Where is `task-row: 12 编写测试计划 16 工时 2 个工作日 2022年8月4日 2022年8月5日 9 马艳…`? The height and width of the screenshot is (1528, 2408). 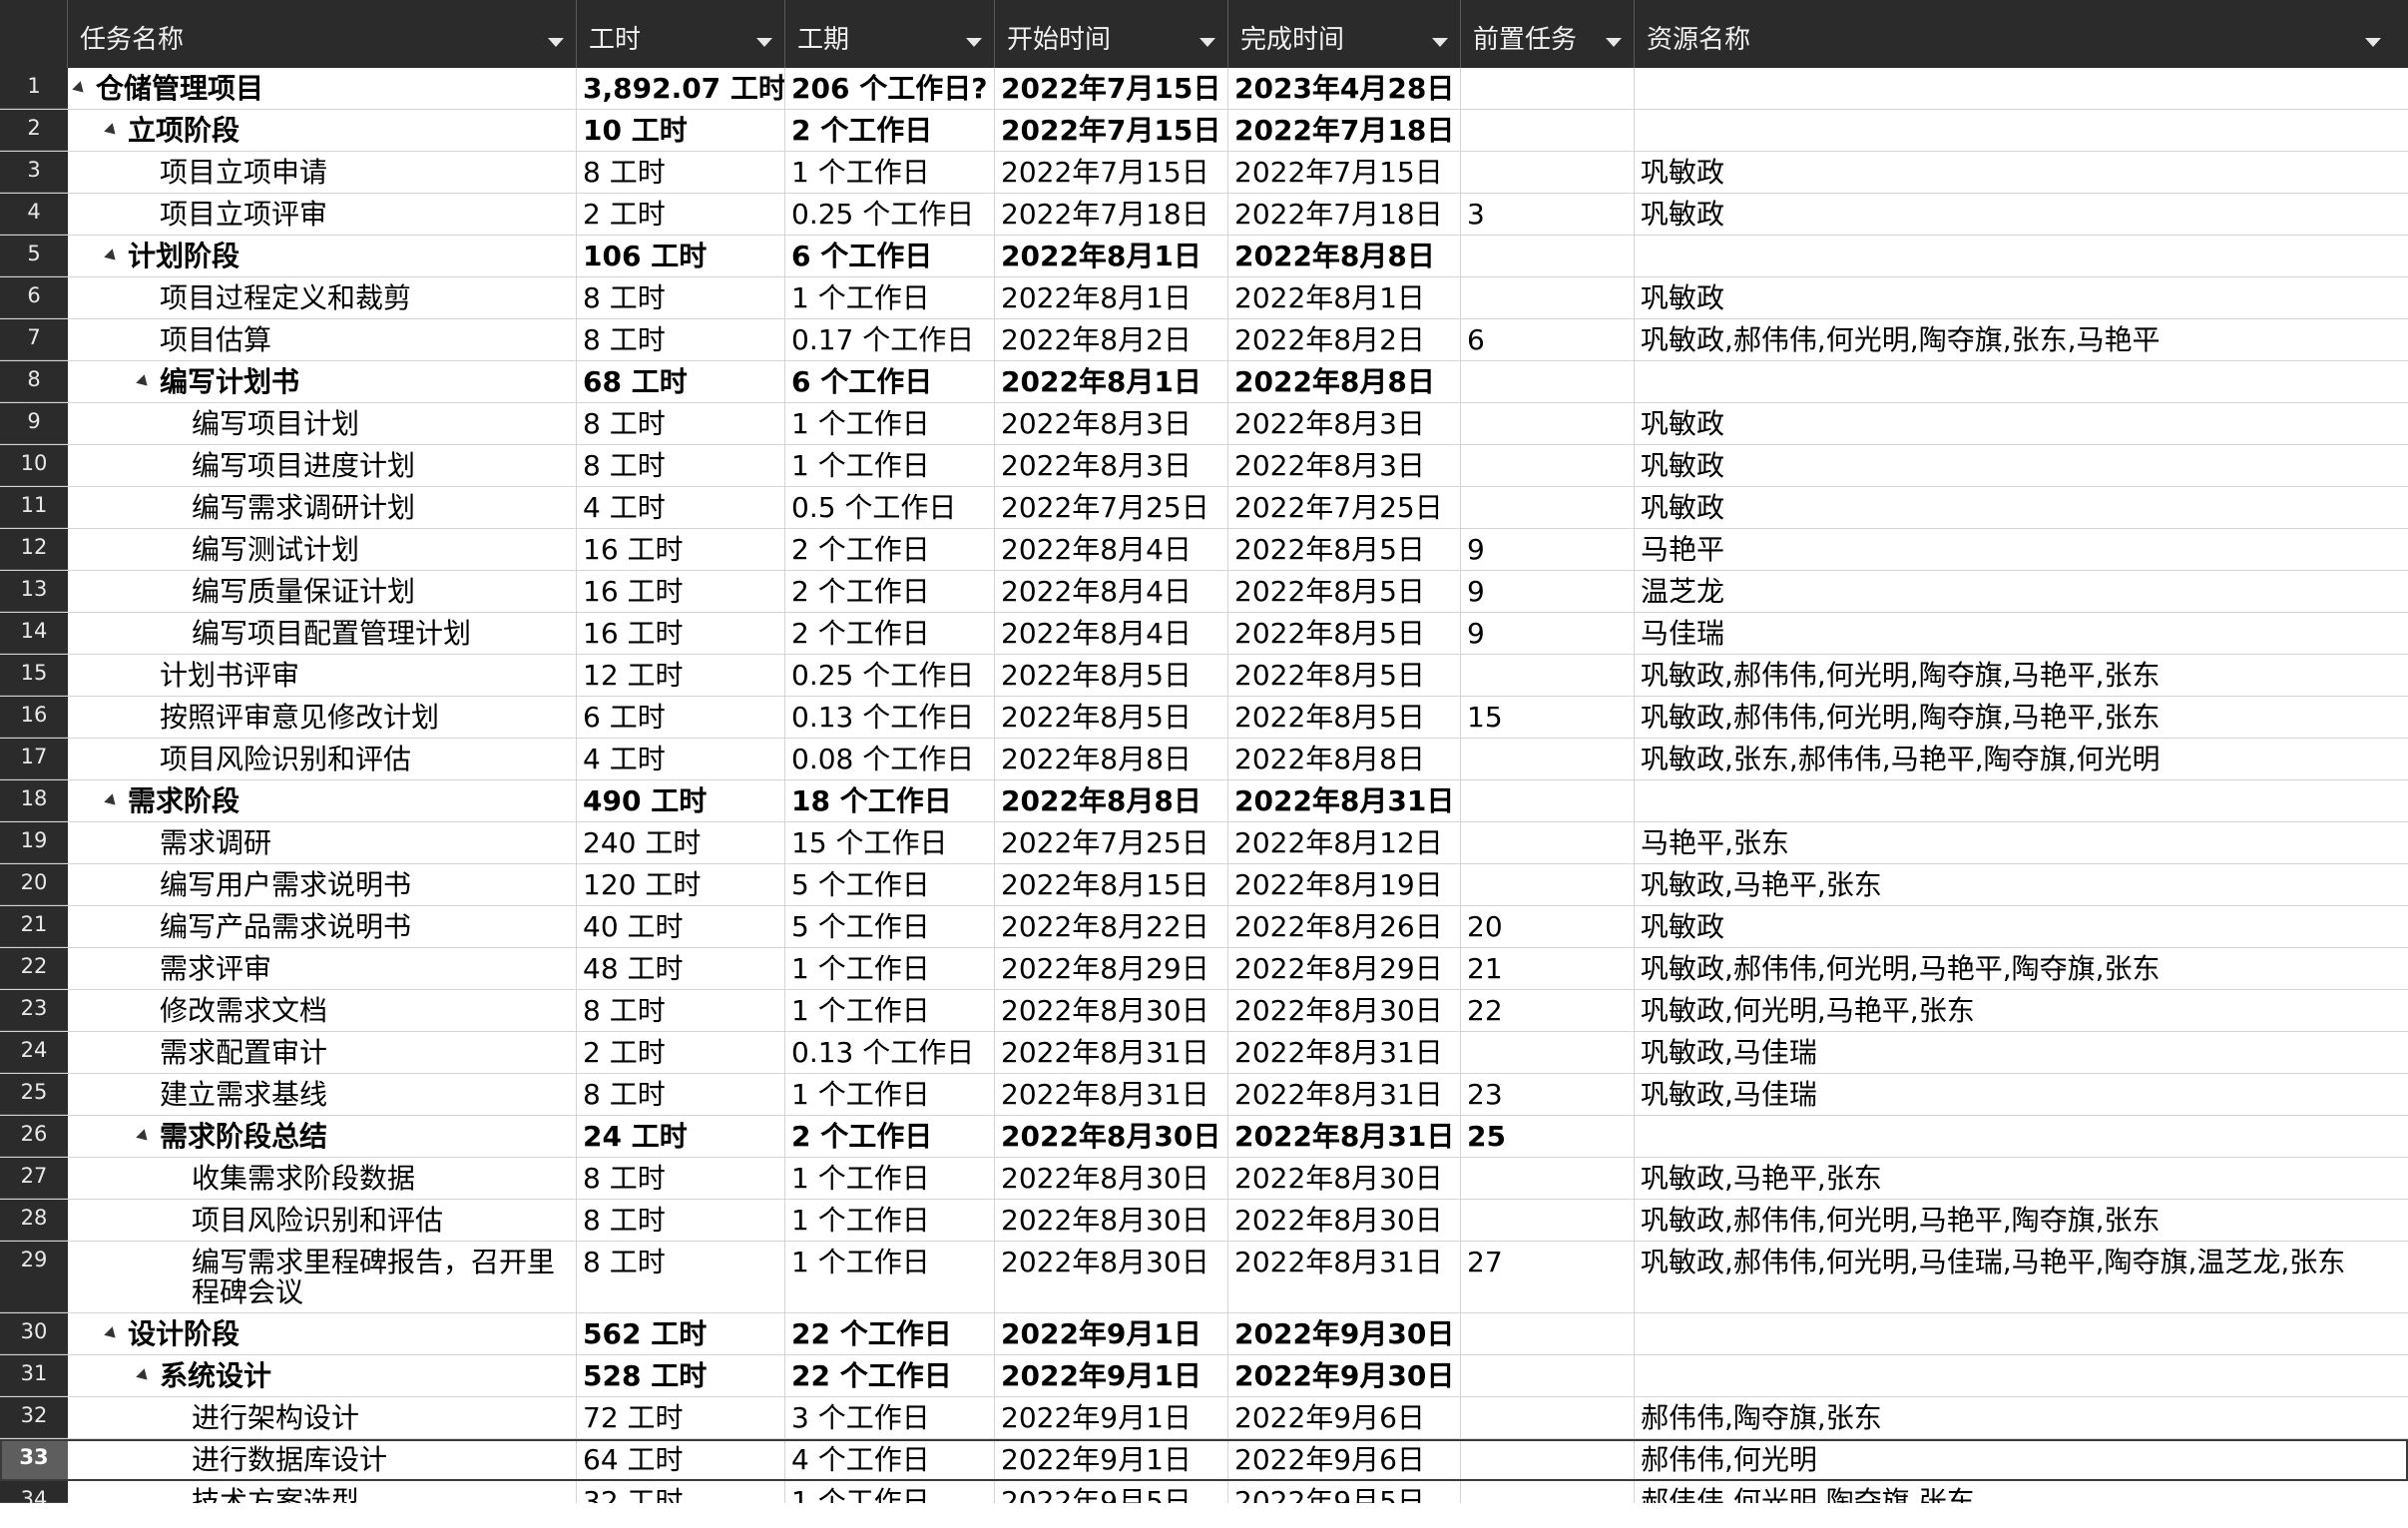 task-row: 12 编写测试计划 16 工时 2 个工作日 2022年8月4日 2022年8月5日 9 马艳… is located at coordinates (1204, 550).